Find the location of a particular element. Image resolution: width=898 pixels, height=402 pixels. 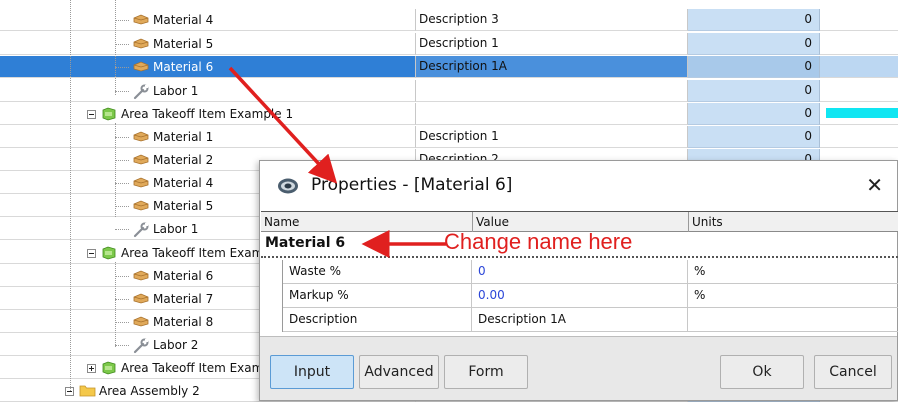

row-indent is located at coordinates (272, 272).